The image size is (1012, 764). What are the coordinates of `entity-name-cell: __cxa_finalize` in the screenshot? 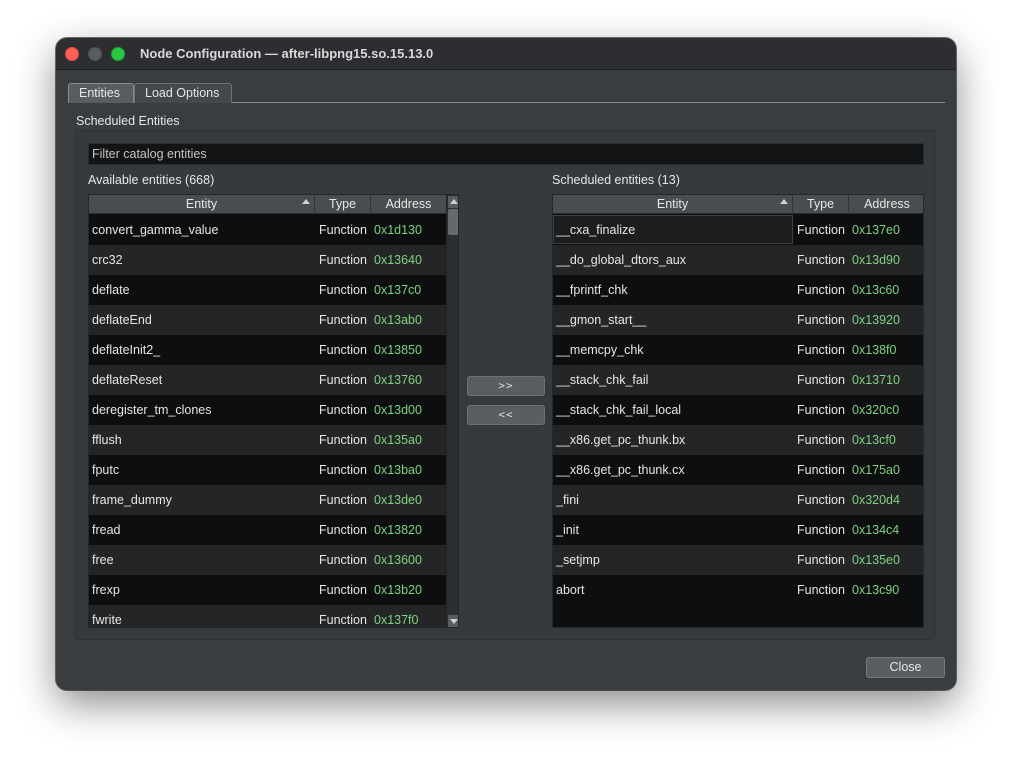 It's located at (596, 230).